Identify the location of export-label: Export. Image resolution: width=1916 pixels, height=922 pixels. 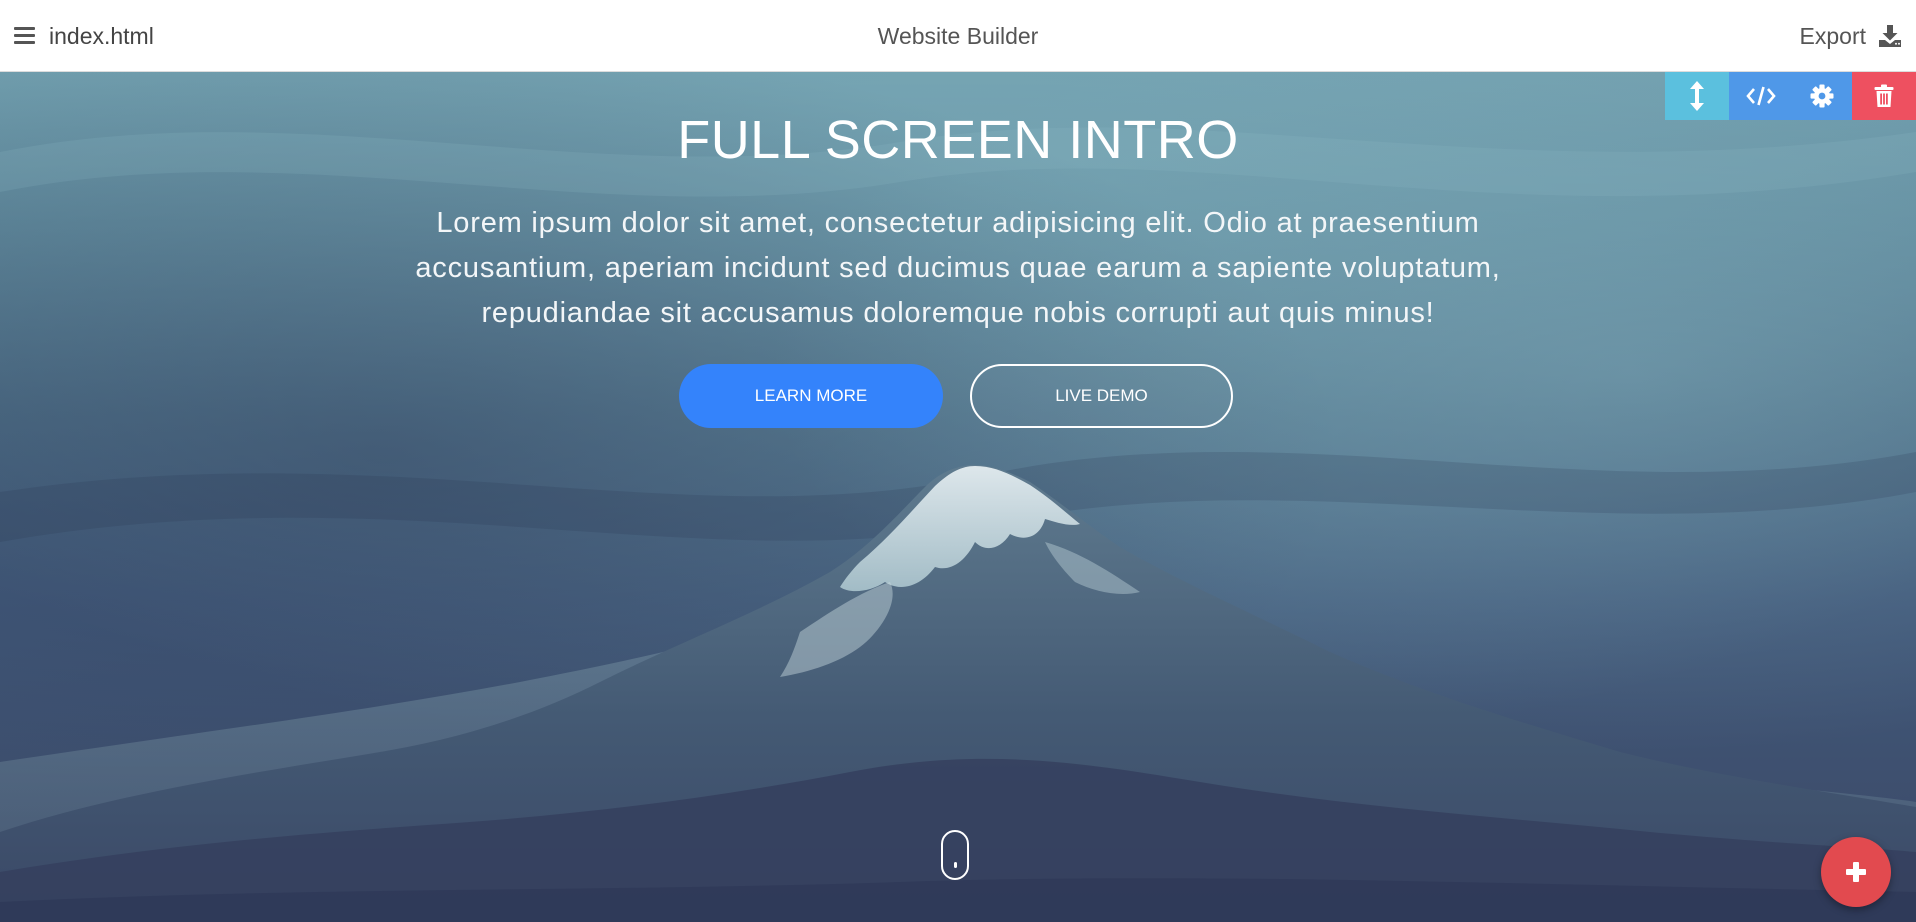
(1832, 36).